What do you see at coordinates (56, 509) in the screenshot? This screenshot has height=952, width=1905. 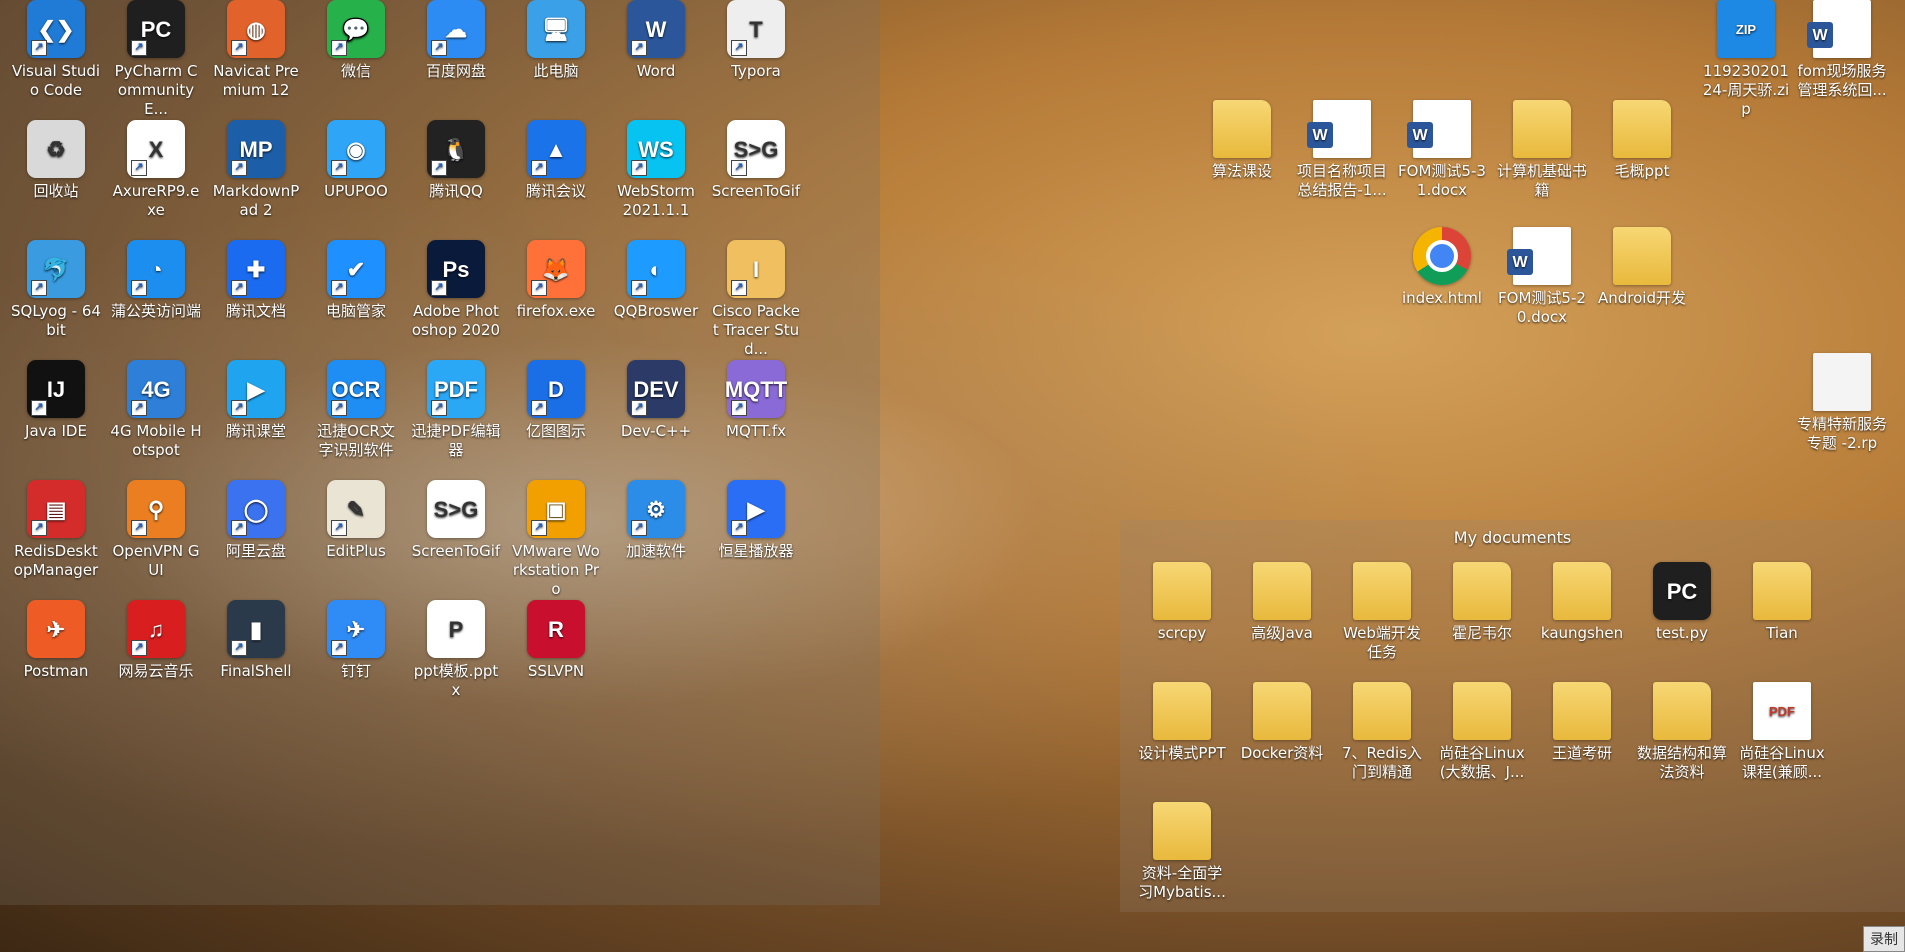 I see `redis-icon: ▤ ↗` at bounding box center [56, 509].